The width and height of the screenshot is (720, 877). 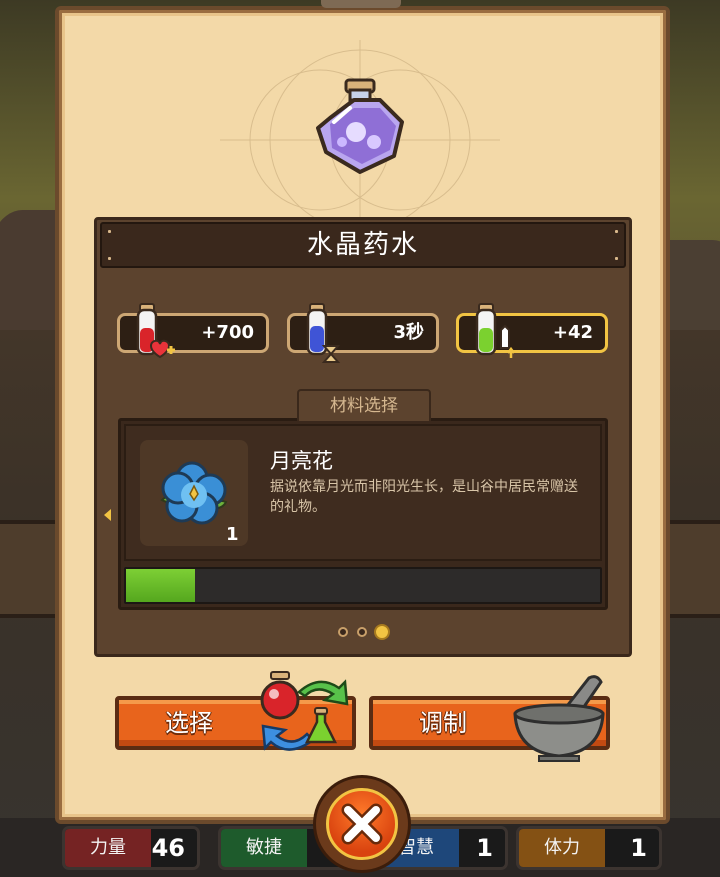 I want to click on select-button: 选择, so click(x=235, y=711).